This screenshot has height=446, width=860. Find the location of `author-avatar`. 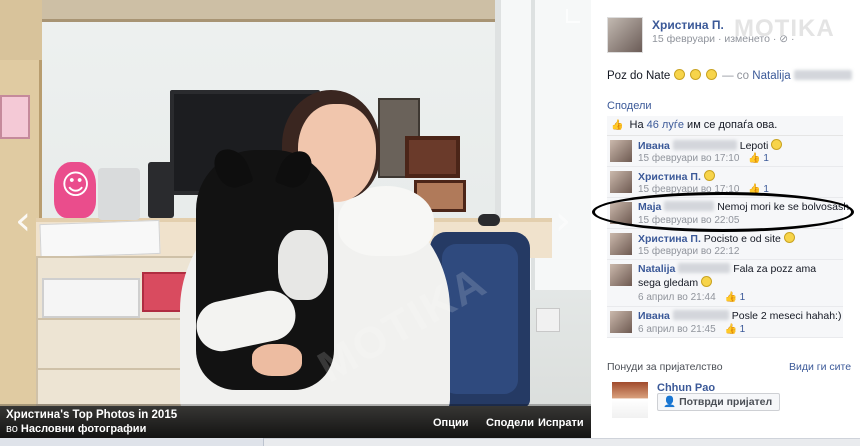

author-avatar is located at coordinates (625, 35).